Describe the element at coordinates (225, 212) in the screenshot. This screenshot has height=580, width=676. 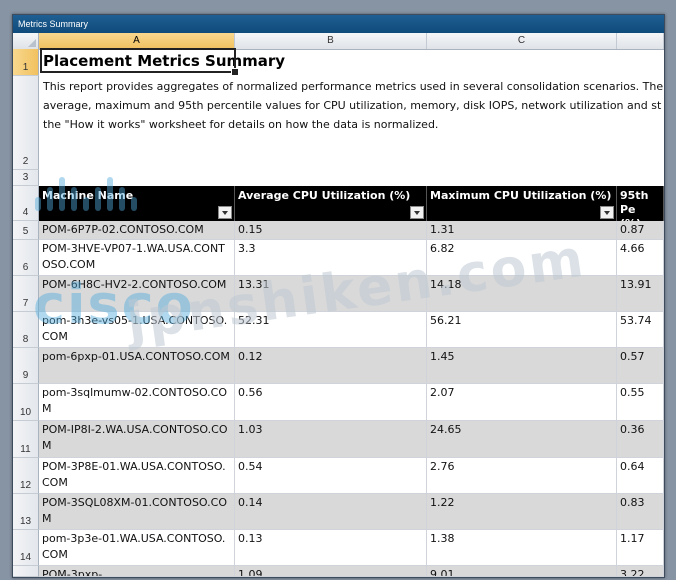
I see `filter-dropdown-machine-name` at that location.